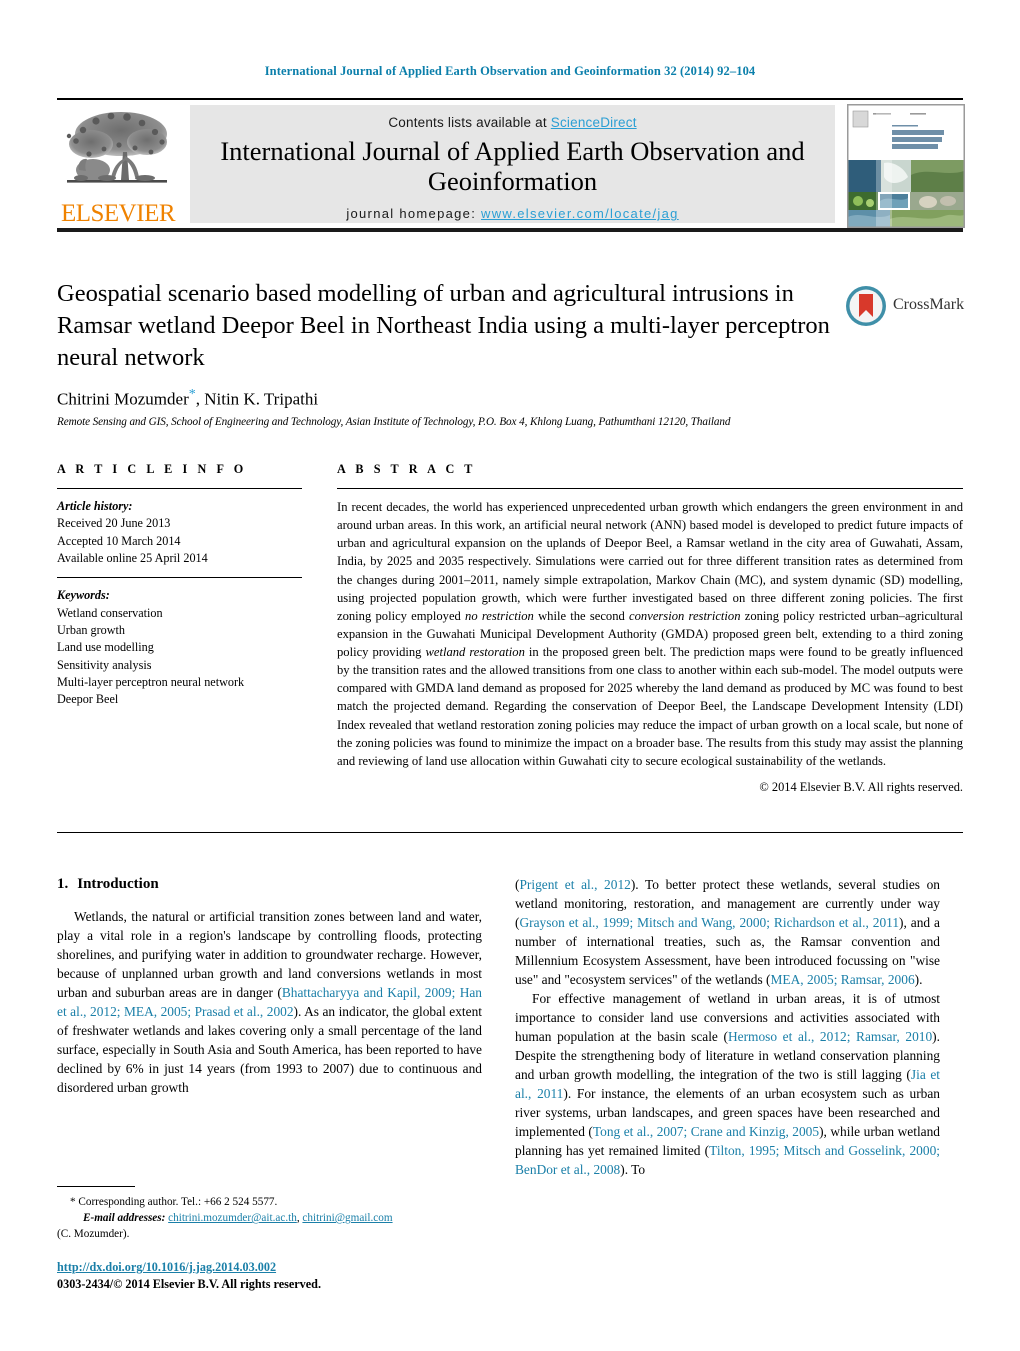 The height and width of the screenshot is (1351, 1020). Describe the element at coordinates (114, 523) in the screenshot. I see `article-history-received: Received 20 June 2013` at that location.